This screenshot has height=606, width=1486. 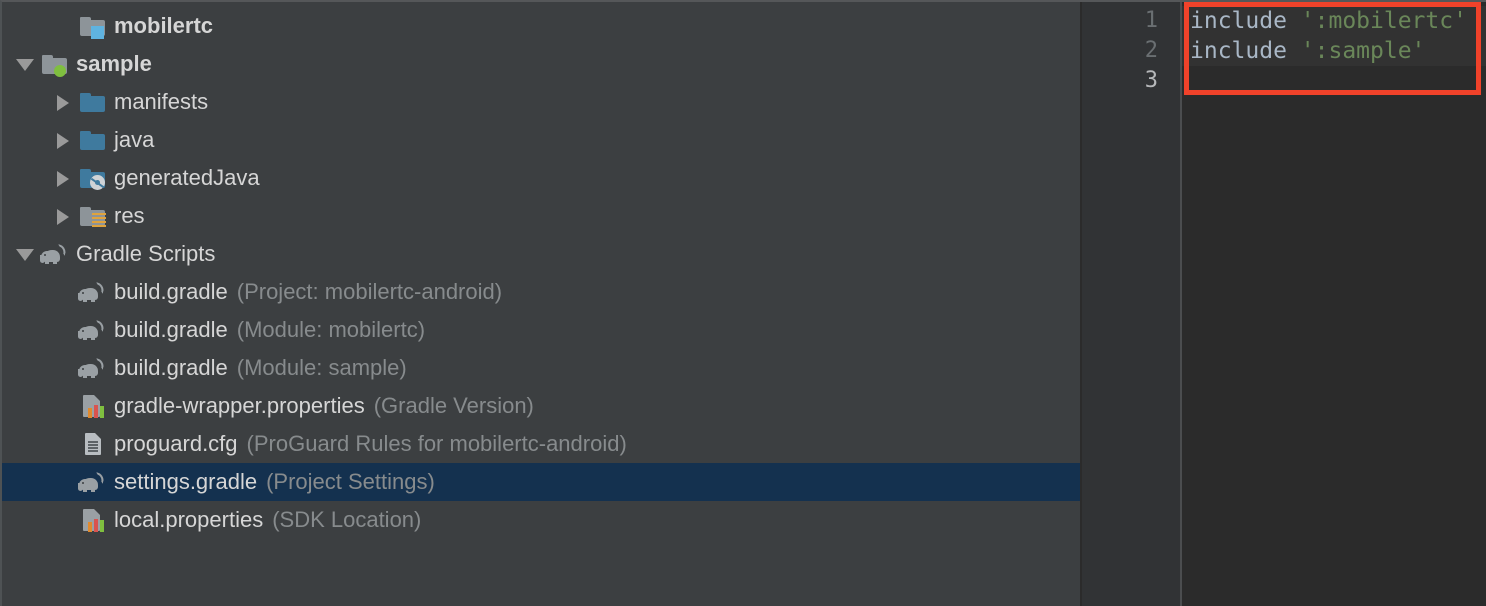 What do you see at coordinates (542, 520) in the screenshot?
I see `tree-row-local-properties: local.properties (SDK Location)` at bounding box center [542, 520].